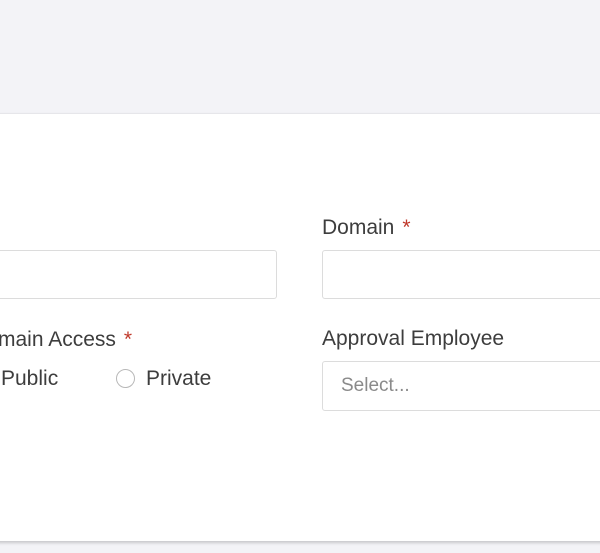  What do you see at coordinates (138, 274) in the screenshot?
I see `left-text-input` at bounding box center [138, 274].